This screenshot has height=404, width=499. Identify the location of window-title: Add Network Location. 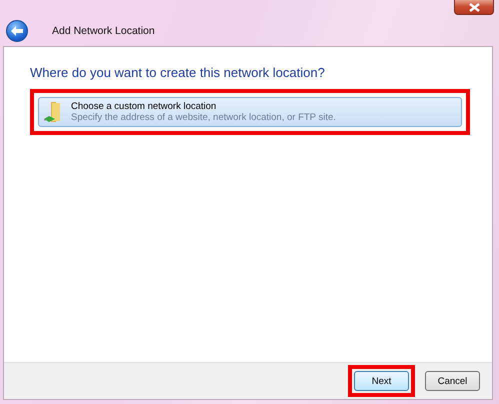
(103, 31).